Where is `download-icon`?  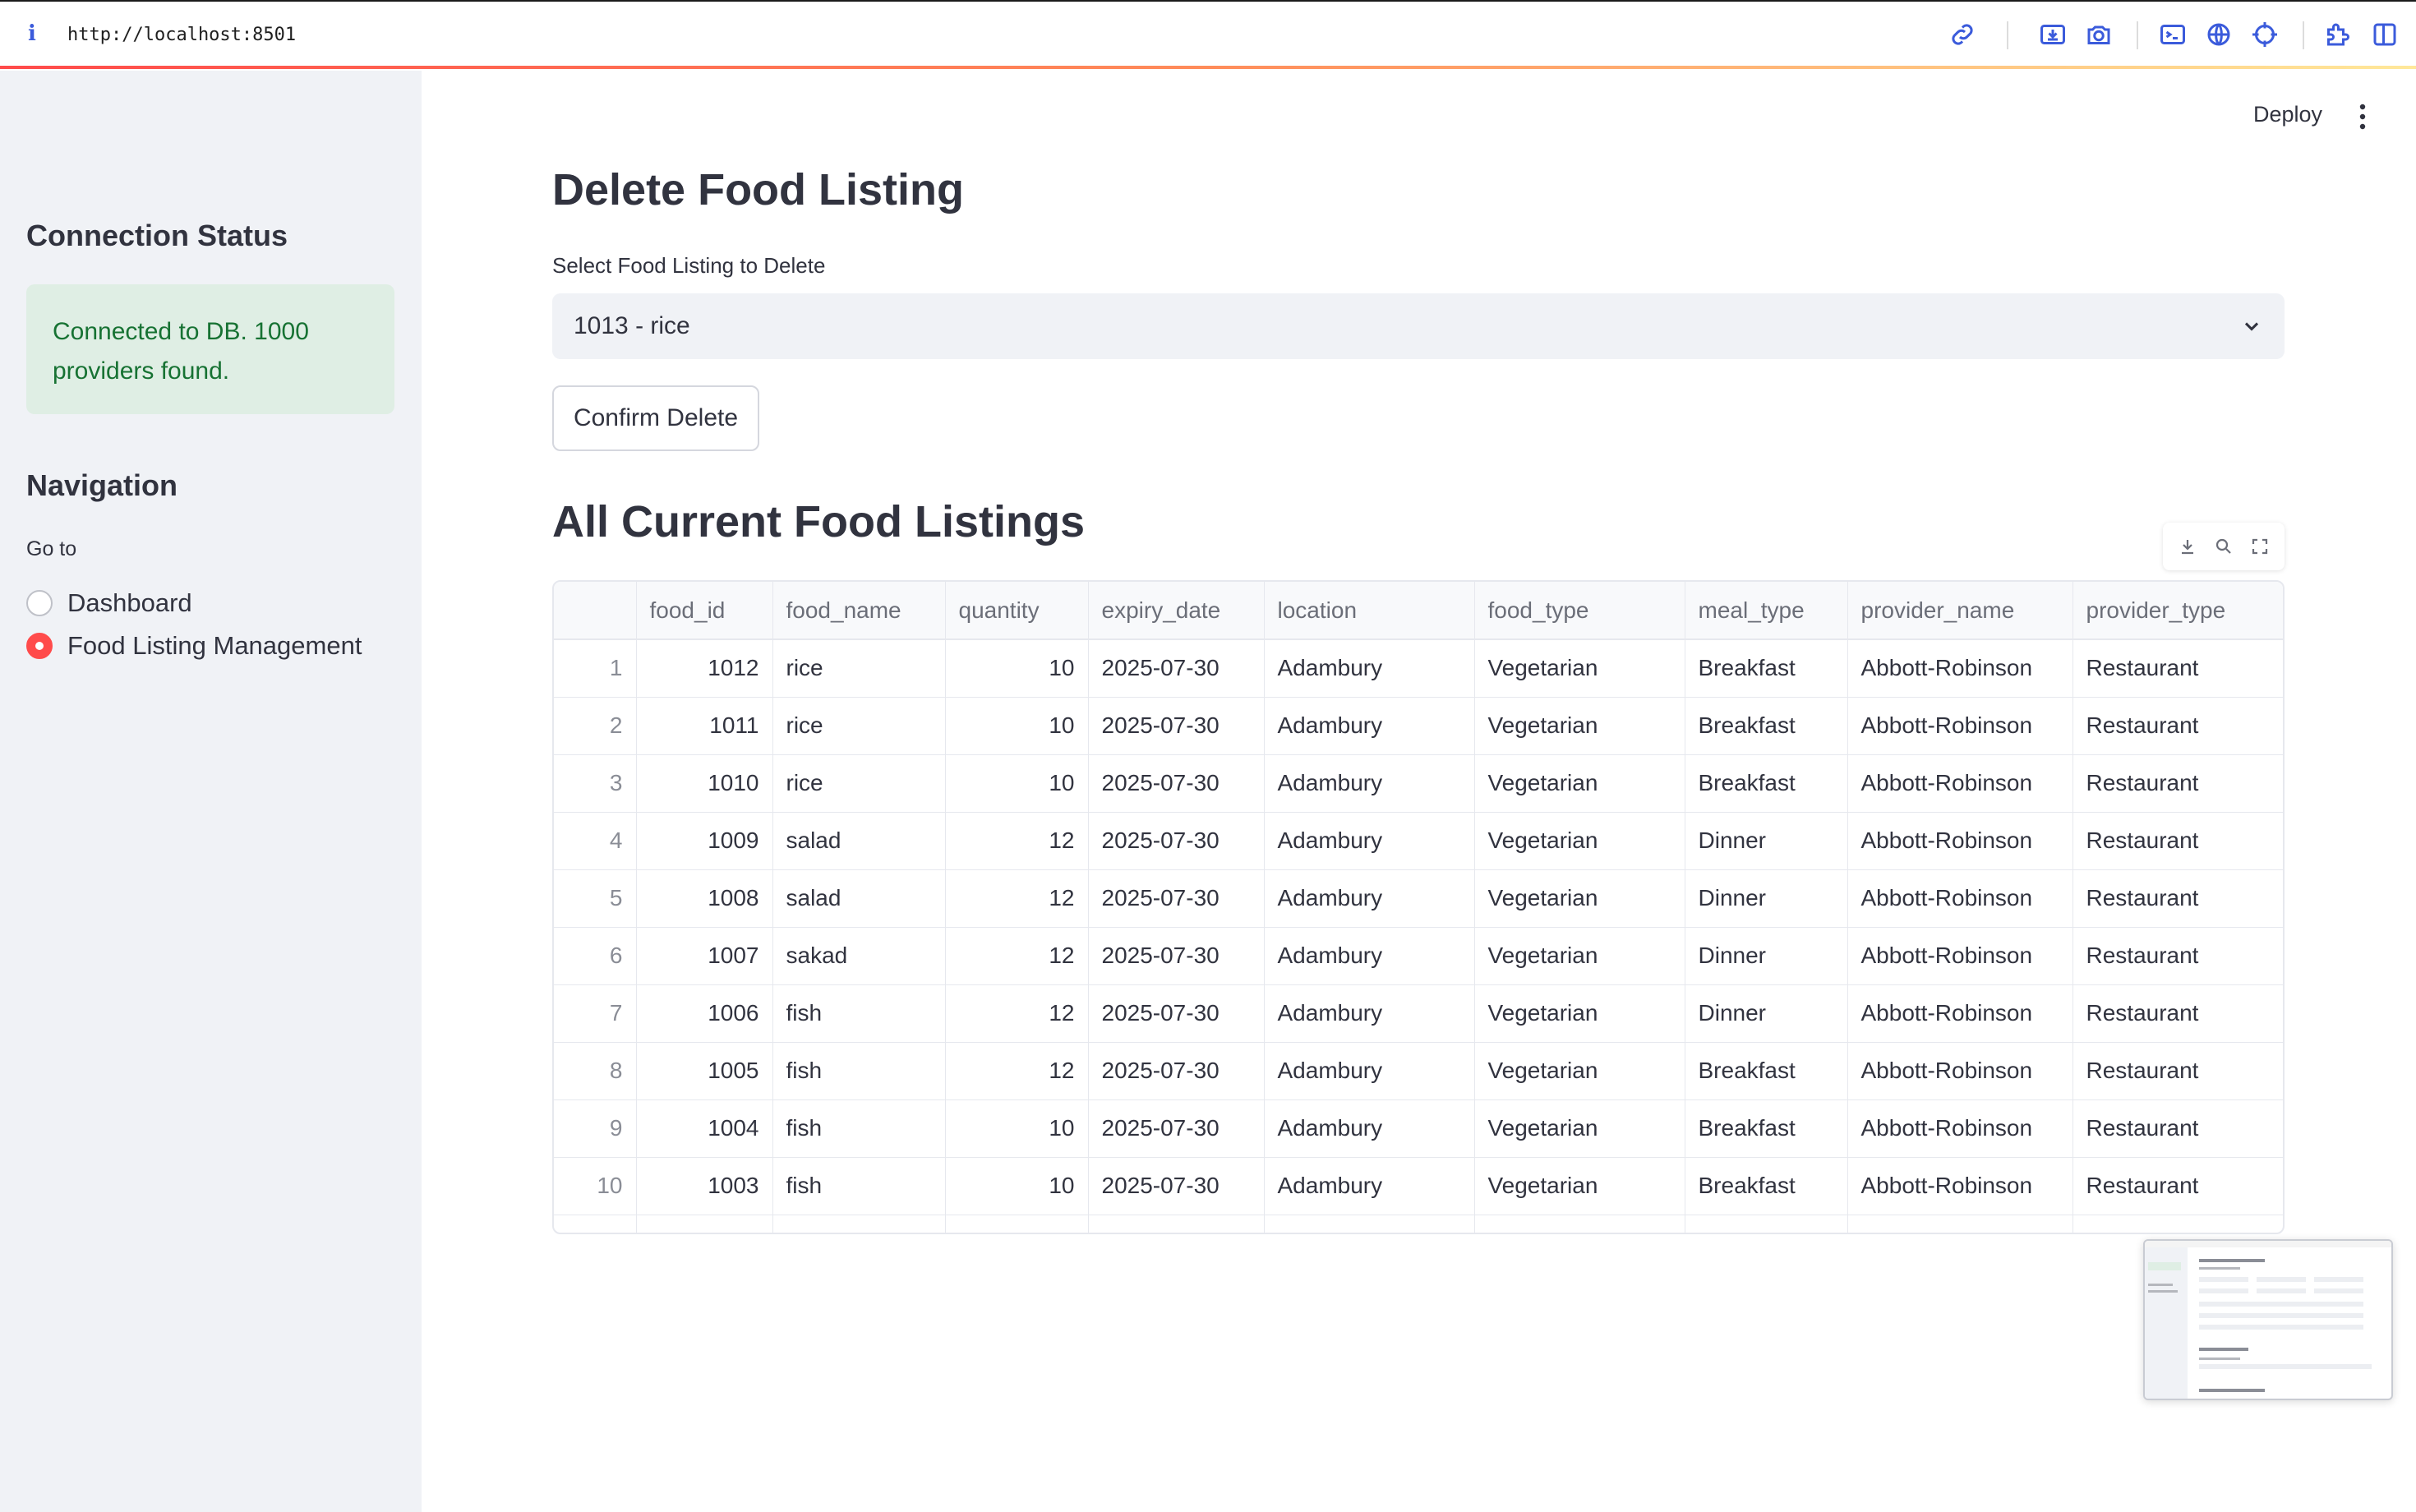
download-icon is located at coordinates (2188, 546).